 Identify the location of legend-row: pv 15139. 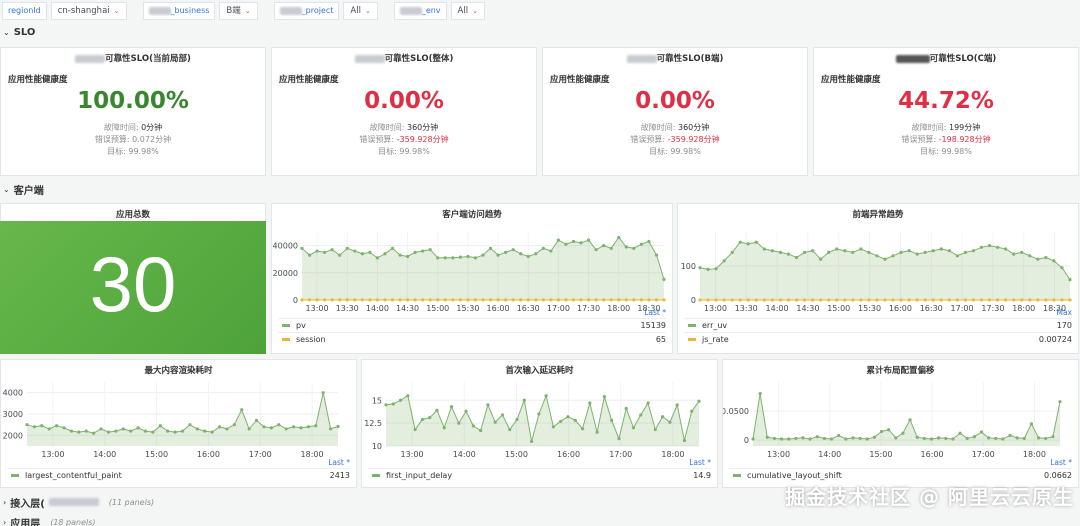
(472, 325).